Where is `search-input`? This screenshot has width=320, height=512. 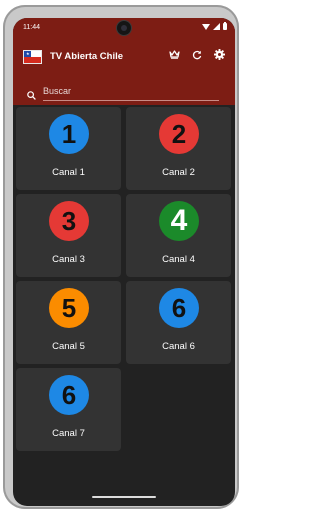
search-input is located at coordinates (131, 92).